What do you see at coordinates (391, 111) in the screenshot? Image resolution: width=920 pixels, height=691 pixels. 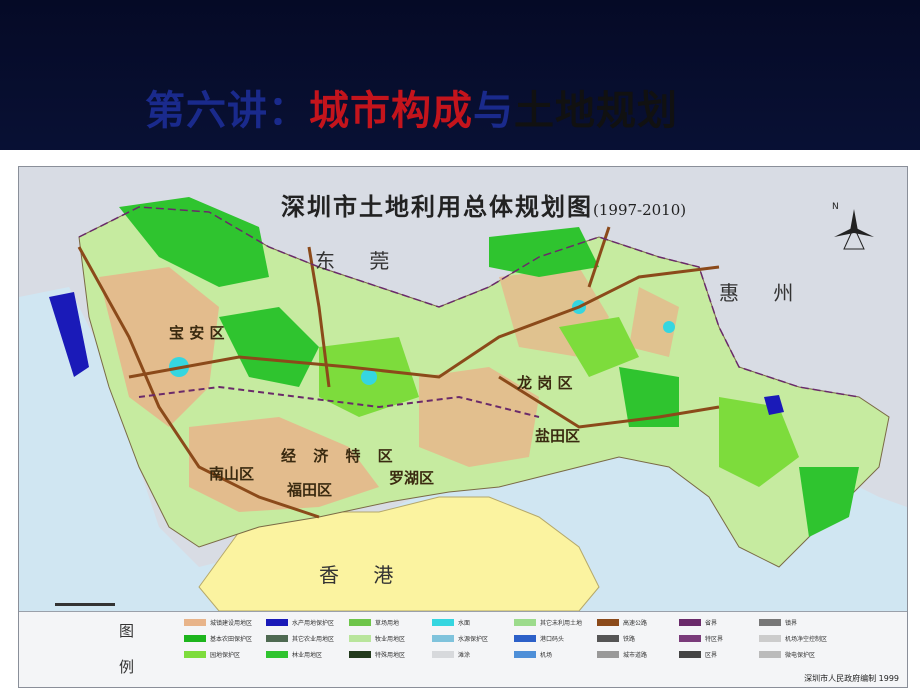 I see `title-part-2: 城市构成` at bounding box center [391, 111].